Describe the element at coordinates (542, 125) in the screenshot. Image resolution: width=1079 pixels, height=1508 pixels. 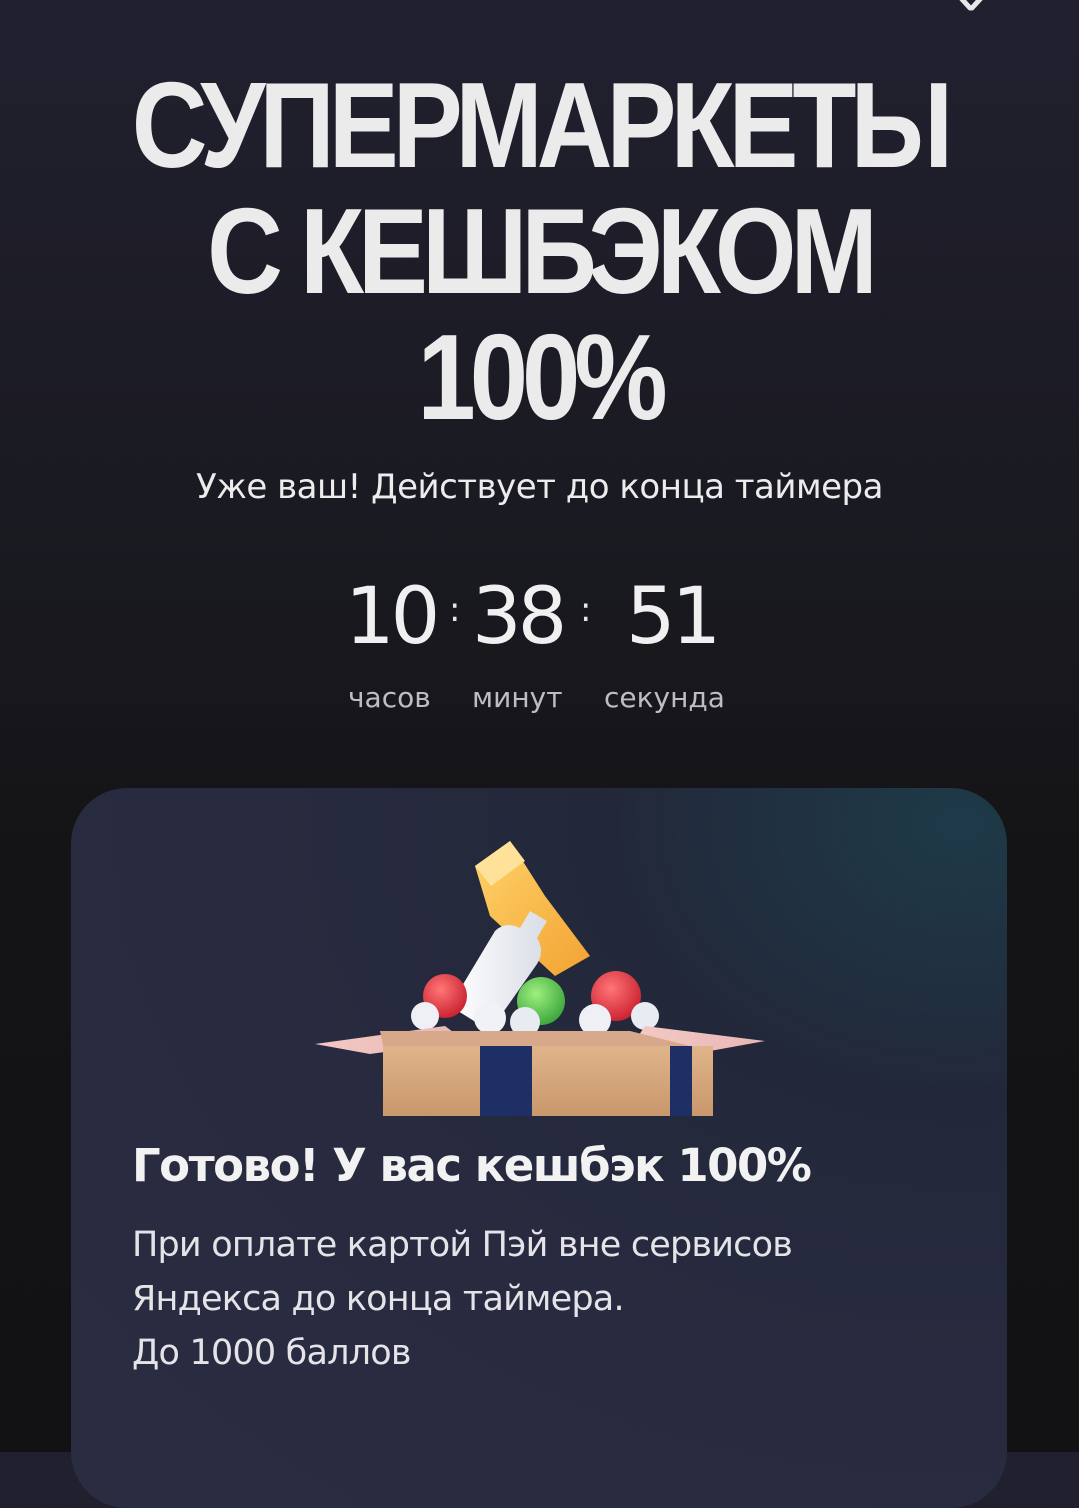
I see `headline-line-1: СУПЕРМАРКЕТЫ` at that location.